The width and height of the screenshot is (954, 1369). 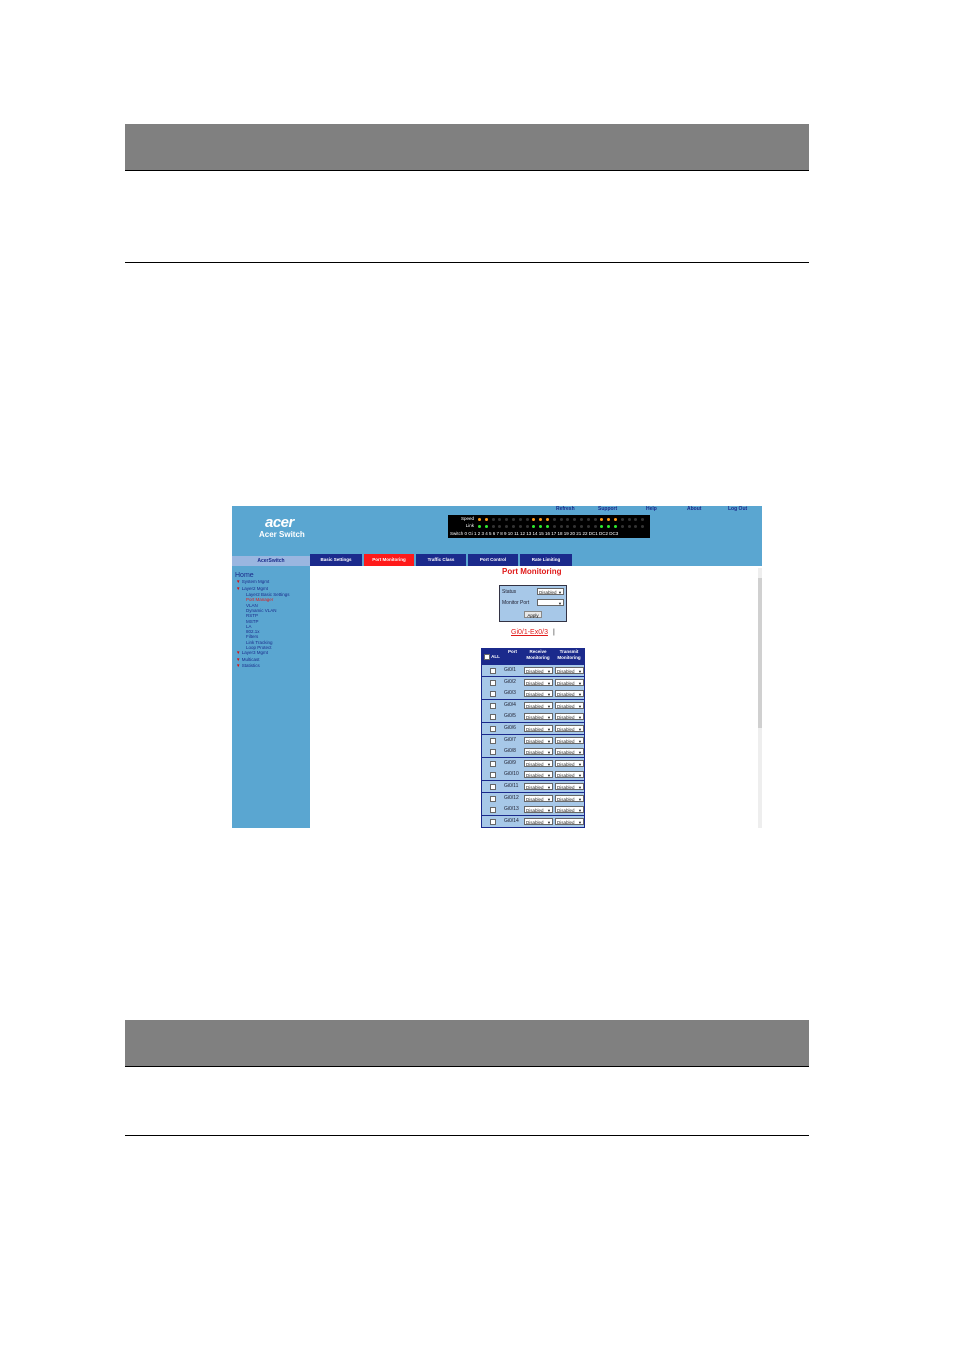 I want to click on refresh-link: Refresh, so click(x=565, y=509).